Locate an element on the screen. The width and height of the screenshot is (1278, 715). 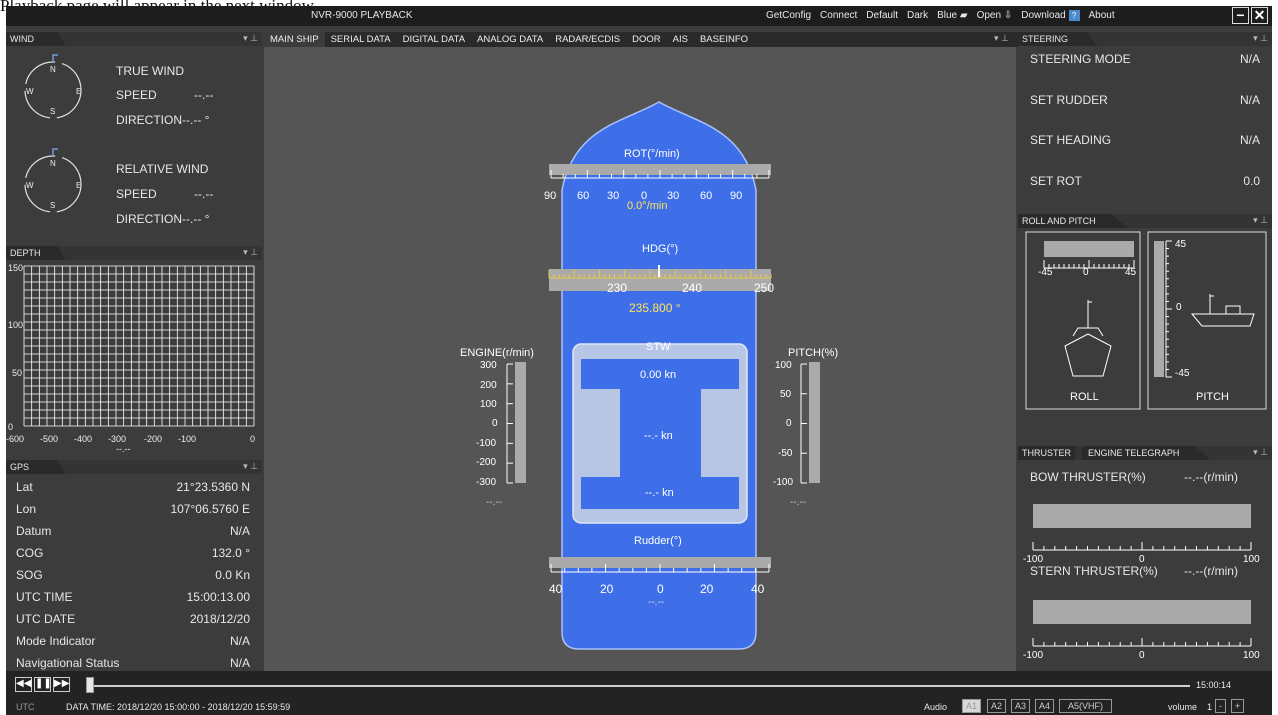
menu-download-label: Download is located at coordinates (1043, 15).